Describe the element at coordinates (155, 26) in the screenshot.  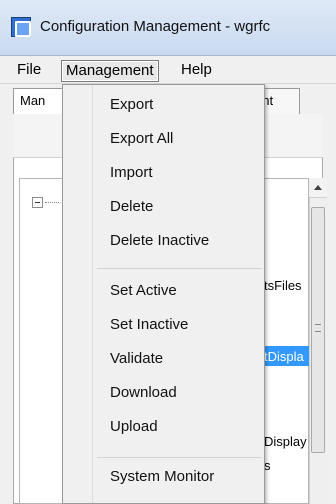
I see `window-title: Configuration Management - wgrfc` at that location.